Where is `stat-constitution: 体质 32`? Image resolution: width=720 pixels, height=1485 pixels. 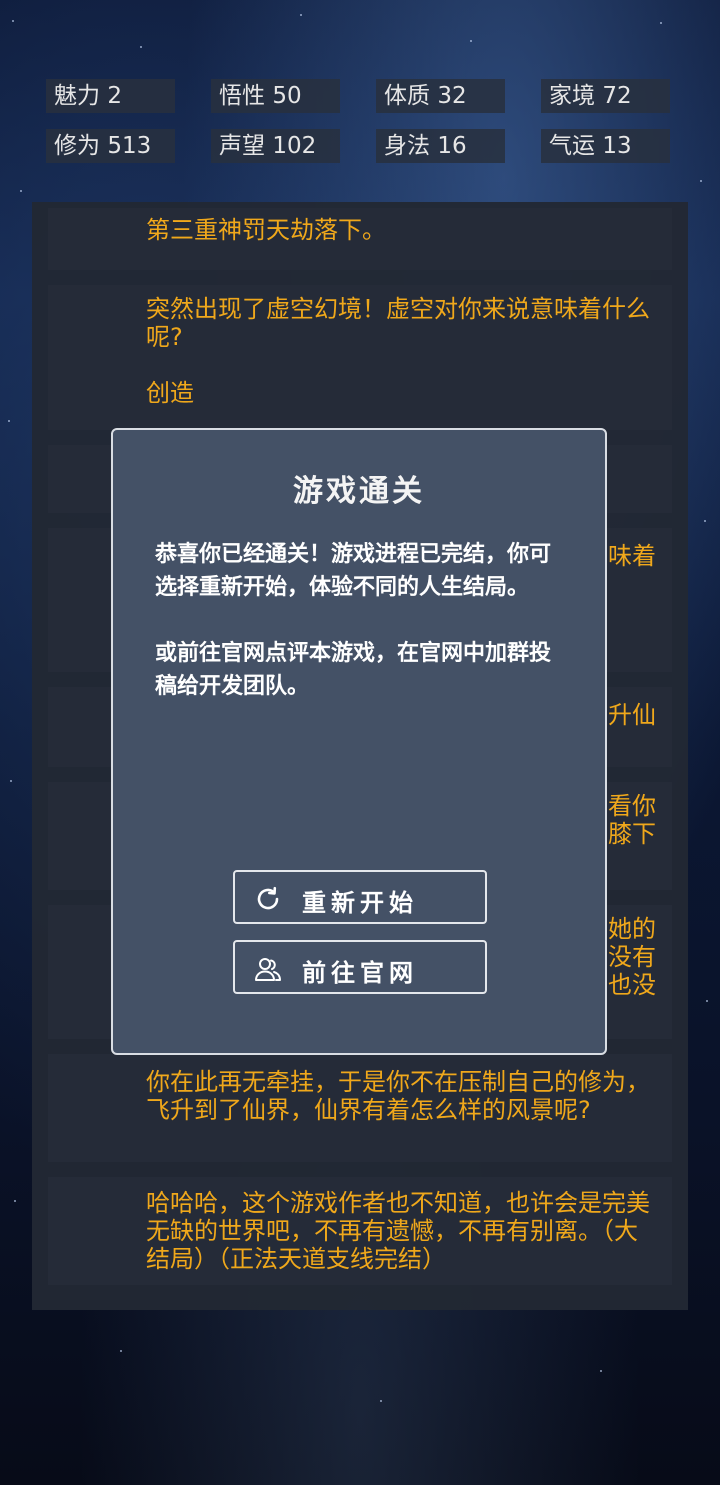
stat-constitution: 体质 32 is located at coordinates (440, 96).